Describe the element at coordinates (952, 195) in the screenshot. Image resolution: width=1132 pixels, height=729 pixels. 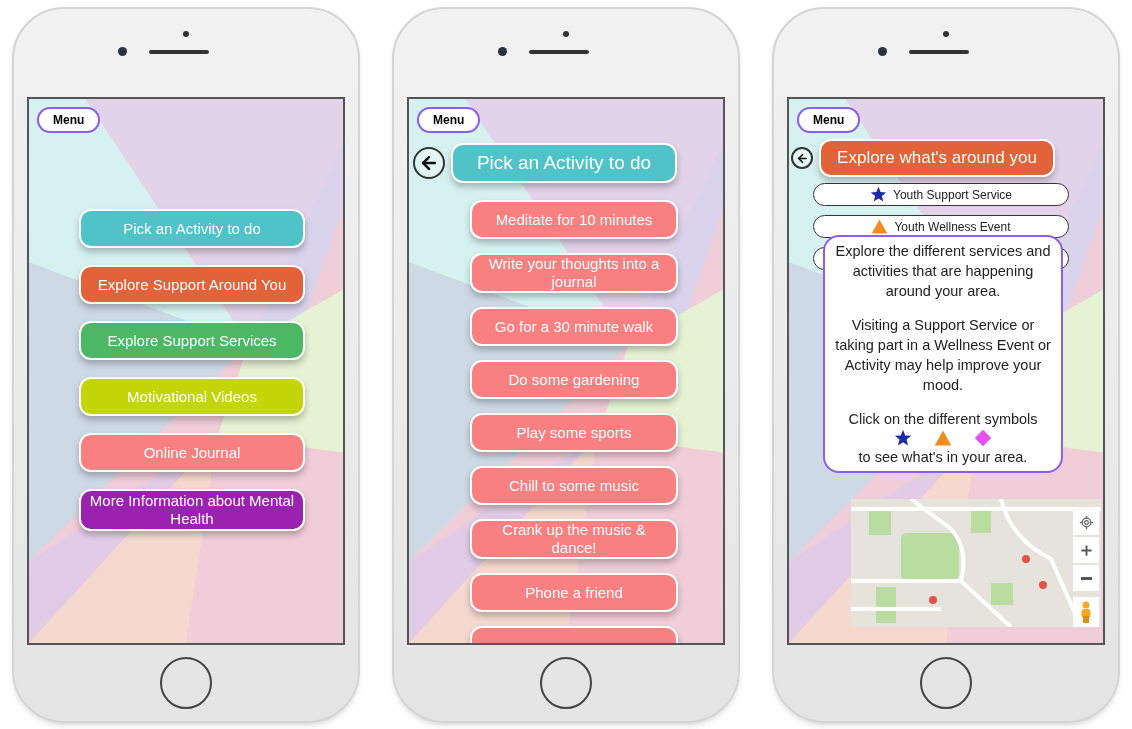
I see `legend-label: Youth Support Service` at that location.